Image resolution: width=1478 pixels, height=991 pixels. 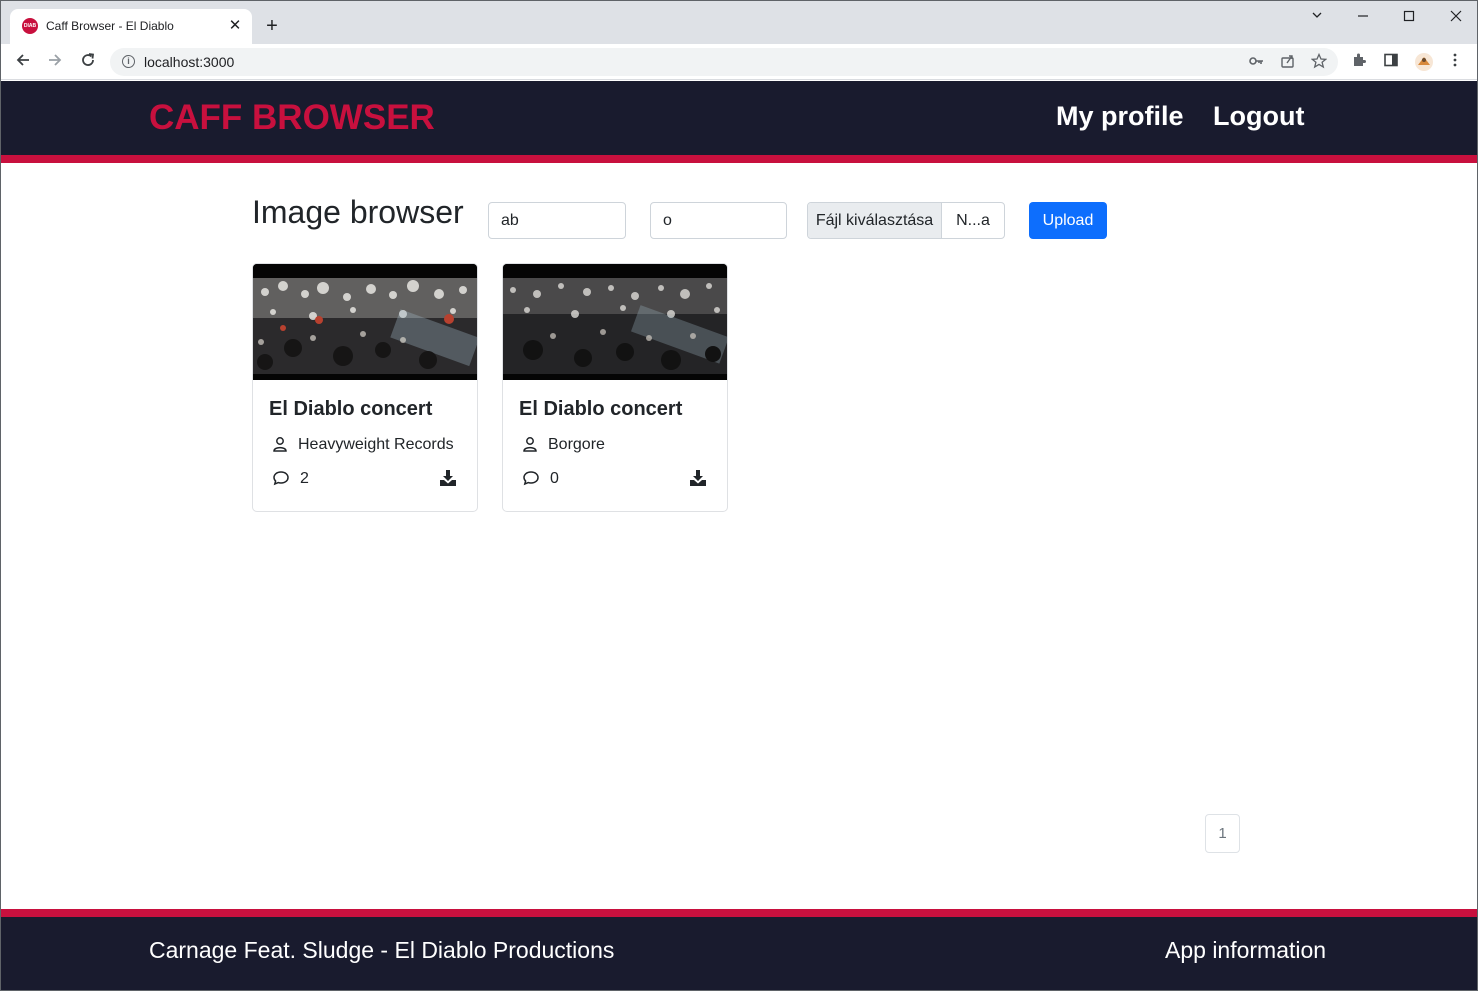 What do you see at coordinates (875, 220) in the screenshot?
I see `choose-file-button: Fájl kiválasztása` at bounding box center [875, 220].